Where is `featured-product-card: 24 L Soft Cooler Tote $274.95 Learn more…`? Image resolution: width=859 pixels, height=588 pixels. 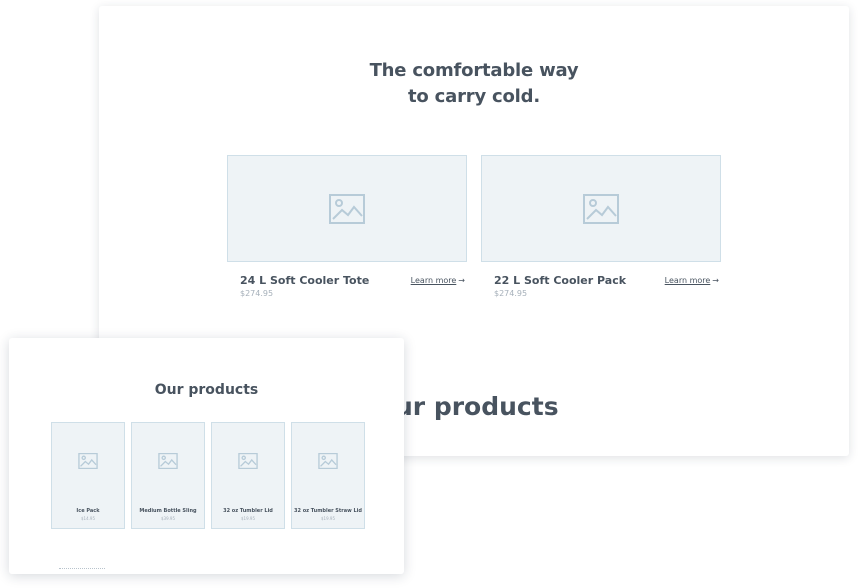
featured-product-card: 24 L Soft Cooler Tote $274.95 Learn more… is located at coordinates (347, 226).